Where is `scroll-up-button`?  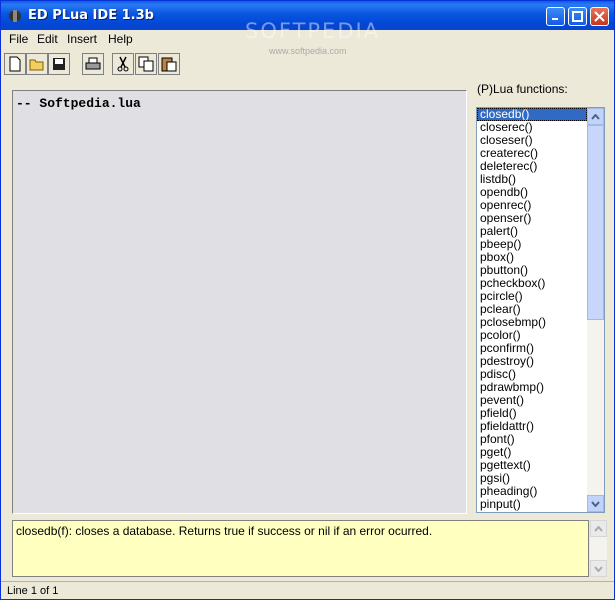 scroll-up-button is located at coordinates (595, 116).